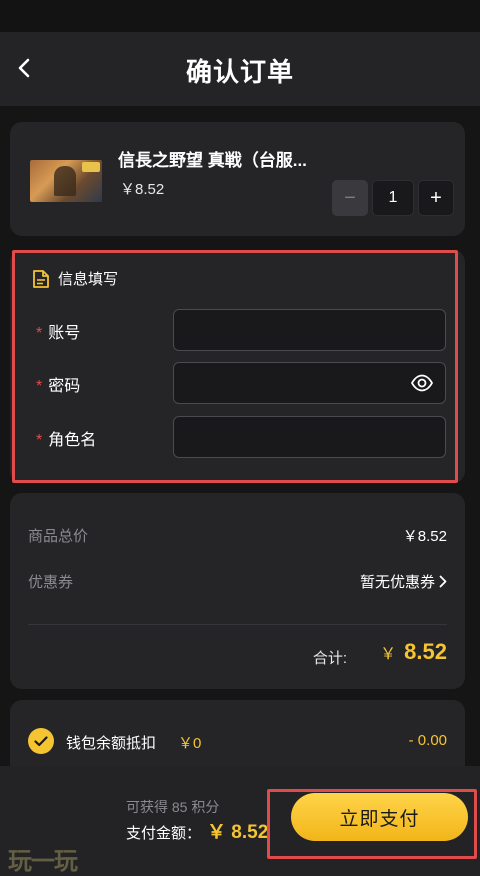  What do you see at coordinates (58, 536) in the screenshot?
I see `subtotal-label: 商品总价` at bounding box center [58, 536].